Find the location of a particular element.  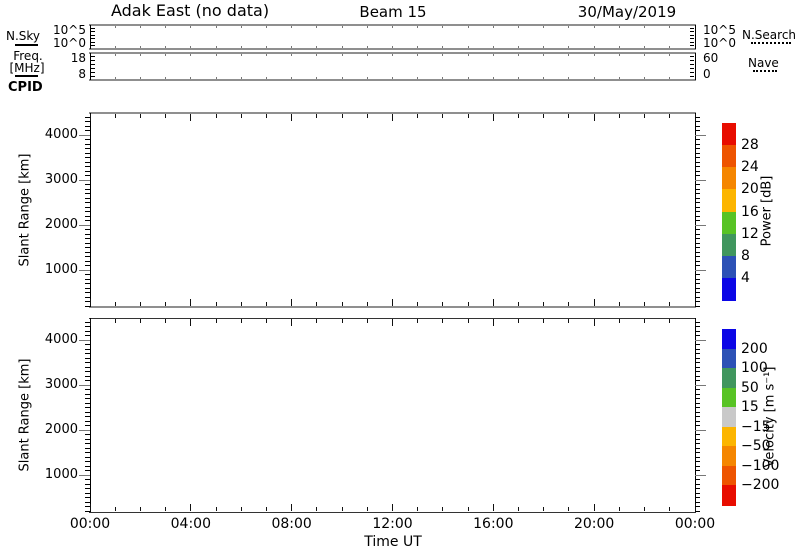

x-tick-label: 04:00 is located at coordinates (190, 524).